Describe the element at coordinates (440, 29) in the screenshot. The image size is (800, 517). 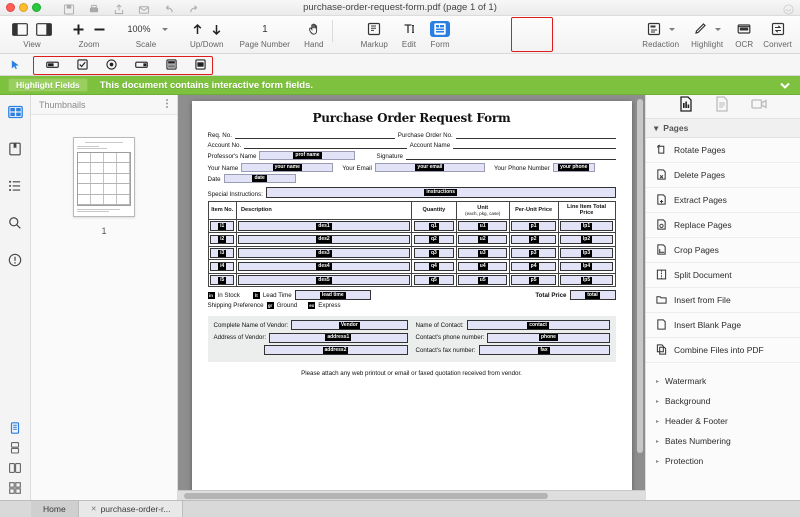
I see `form-icon` at that location.